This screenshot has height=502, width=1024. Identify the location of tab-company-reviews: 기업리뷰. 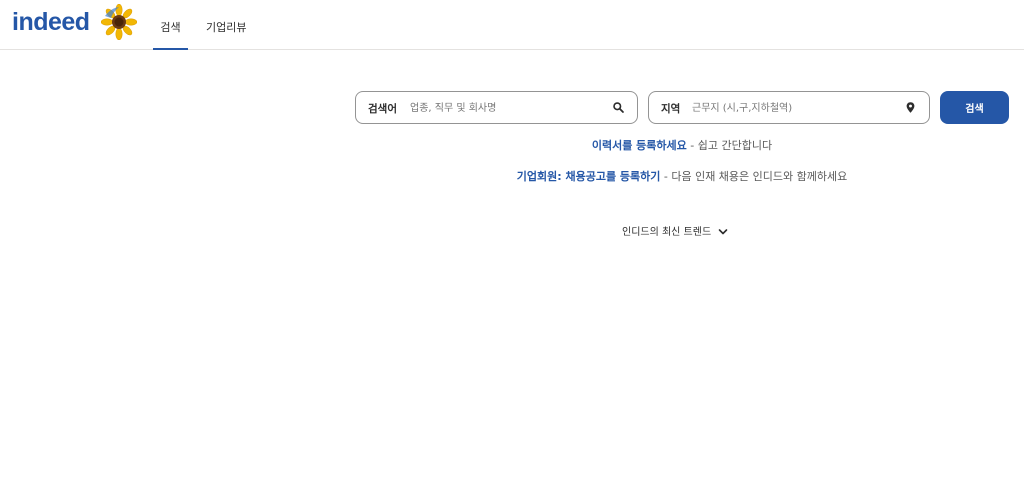
(226, 25).